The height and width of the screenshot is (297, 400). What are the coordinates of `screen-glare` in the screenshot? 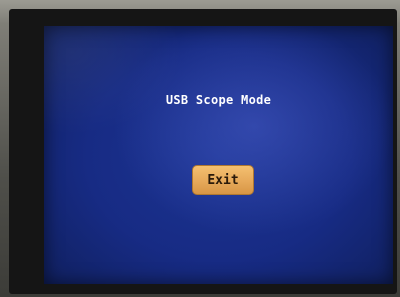 It's located at (114, 81).